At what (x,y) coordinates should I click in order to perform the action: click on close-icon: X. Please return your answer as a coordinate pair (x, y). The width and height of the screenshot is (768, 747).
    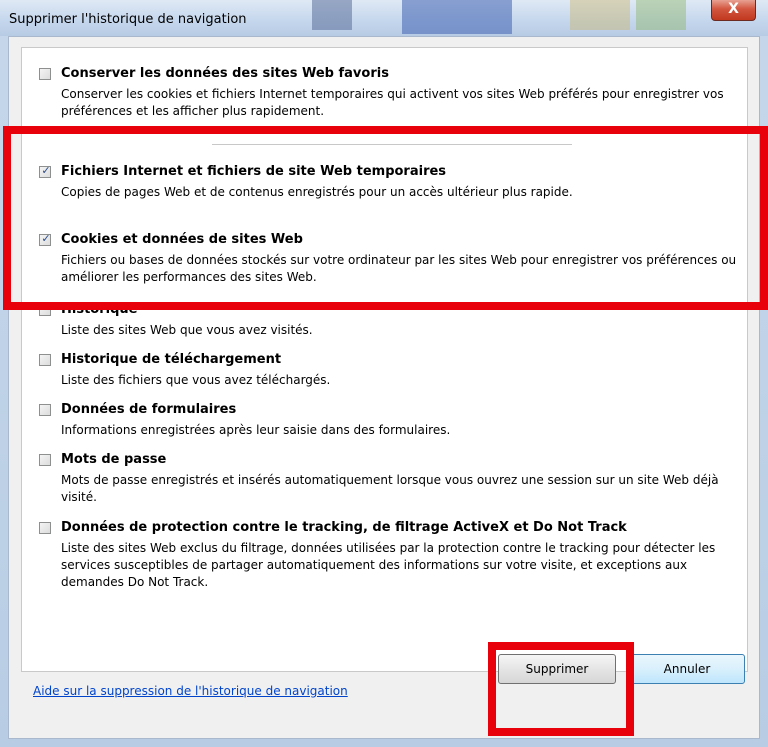
    Looking at the image, I should click on (733, 9).